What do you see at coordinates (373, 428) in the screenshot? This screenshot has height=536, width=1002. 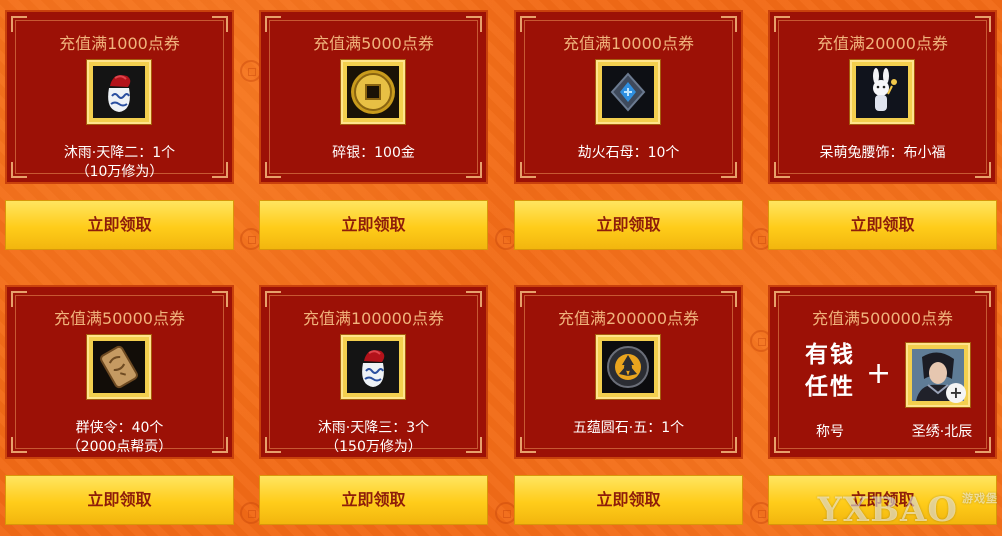 I see `reward-line: 沐雨·天降三：3个` at bounding box center [373, 428].